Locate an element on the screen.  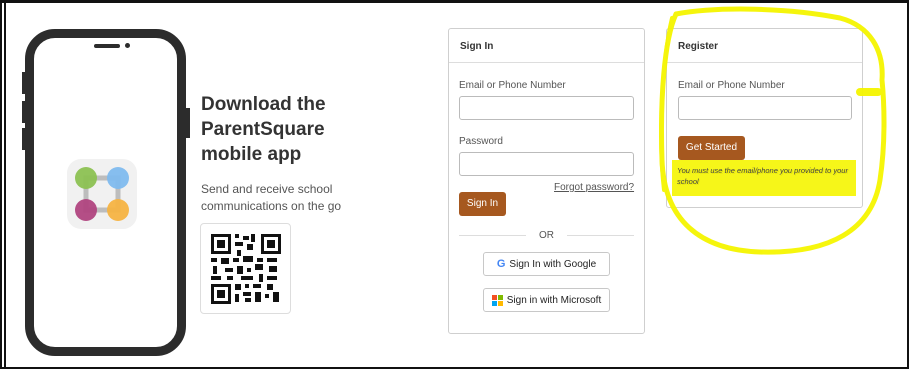
qr-code is located at coordinates (245, 268).